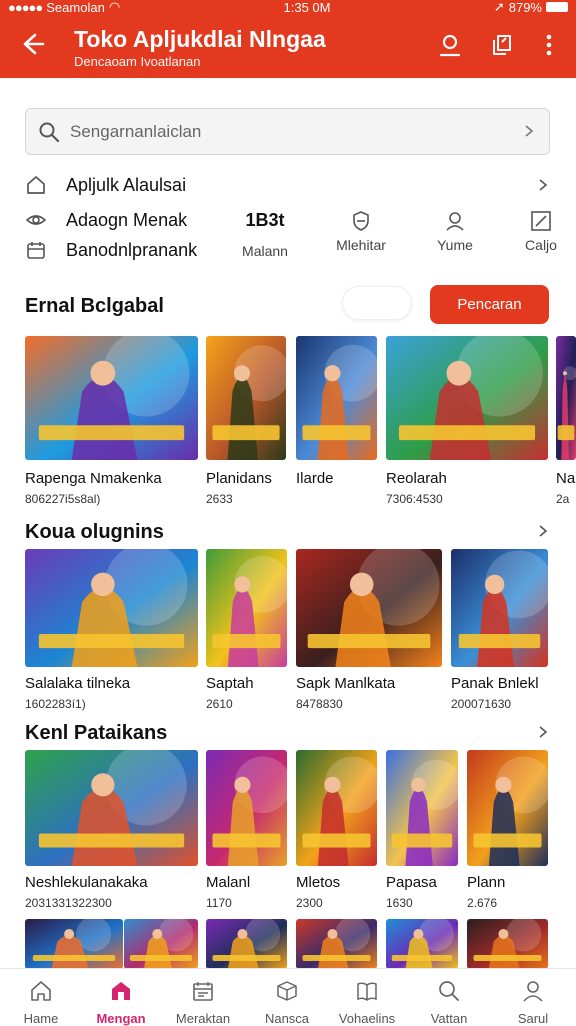 The width and height of the screenshot is (576, 1026). Describe the element at coordinates (315, 478) in the screenshot. I see `app-title: Ilarde` at that location.